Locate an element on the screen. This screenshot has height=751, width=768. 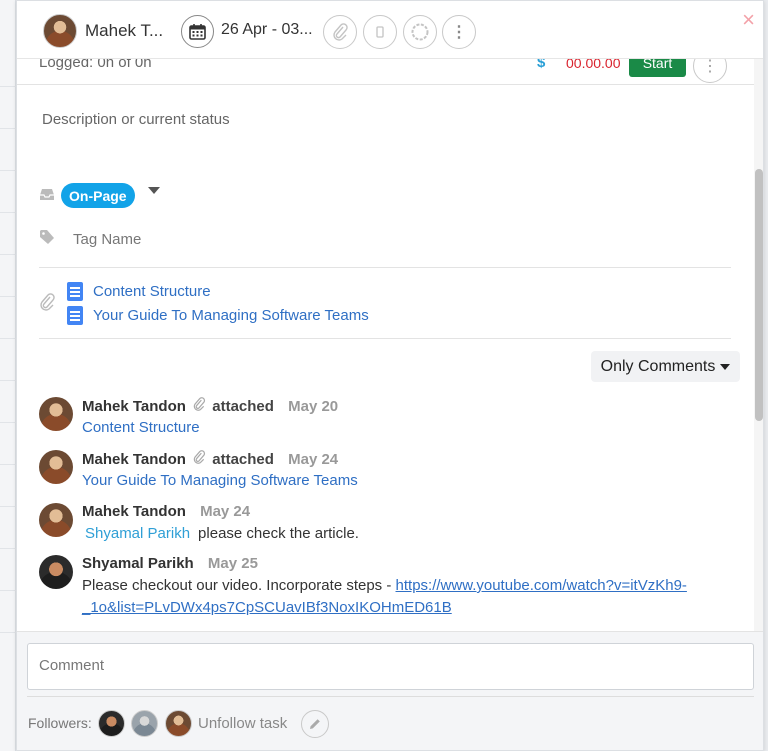
pencil-icon is located at coordinates (315, 724).